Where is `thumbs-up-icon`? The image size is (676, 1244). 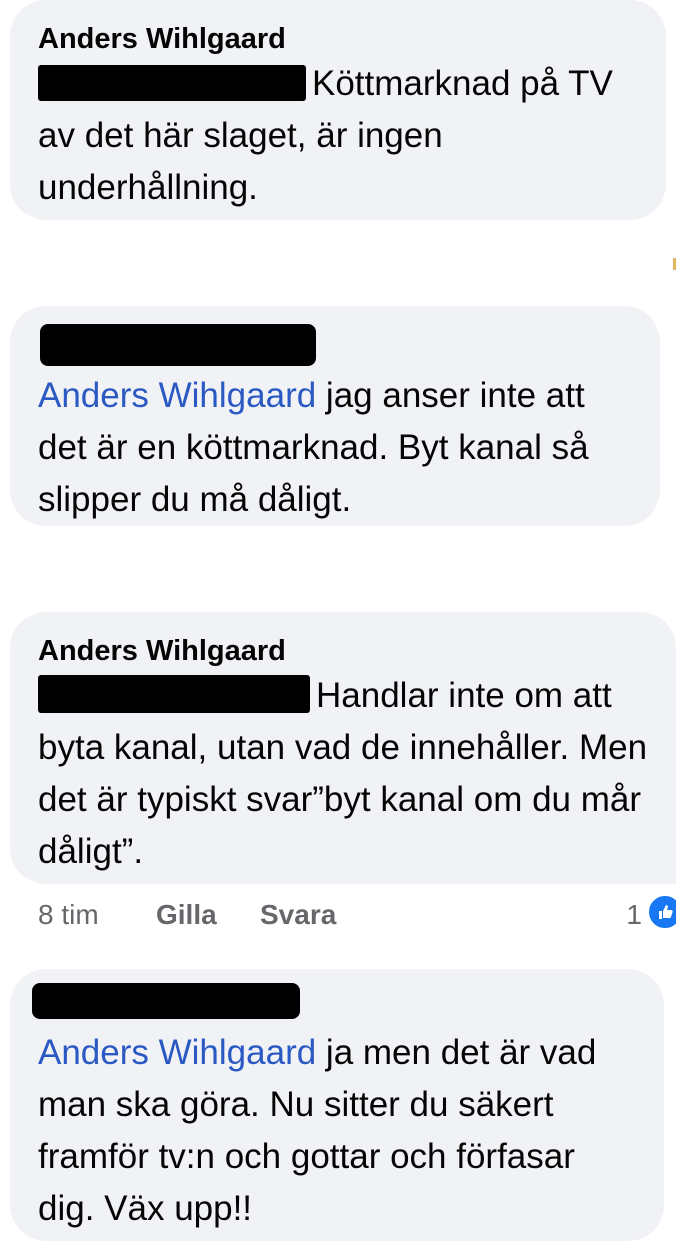 thumbs-up-icon is located at coordinates (666, 912).